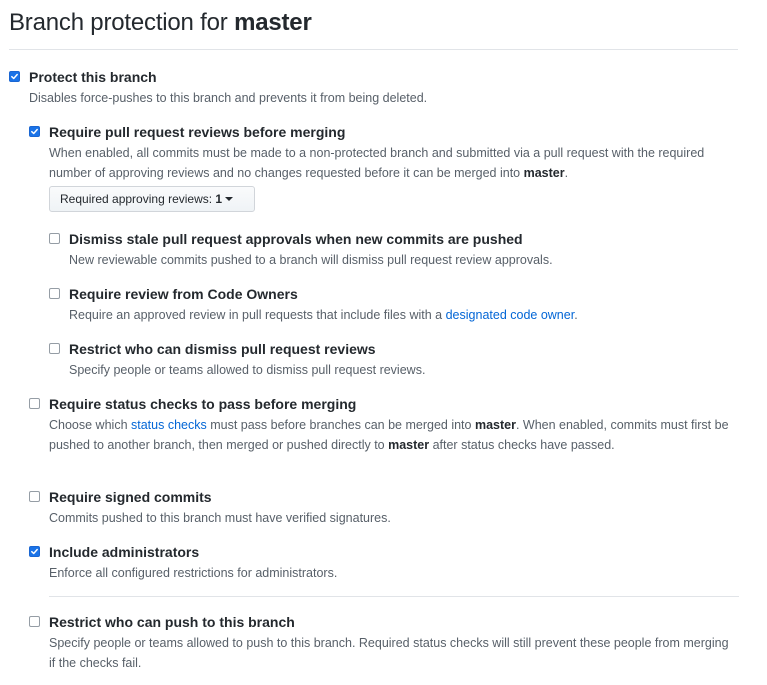 This screenshot has height=685, width=767. I want to click on select-value: 1, so click(219, 199).